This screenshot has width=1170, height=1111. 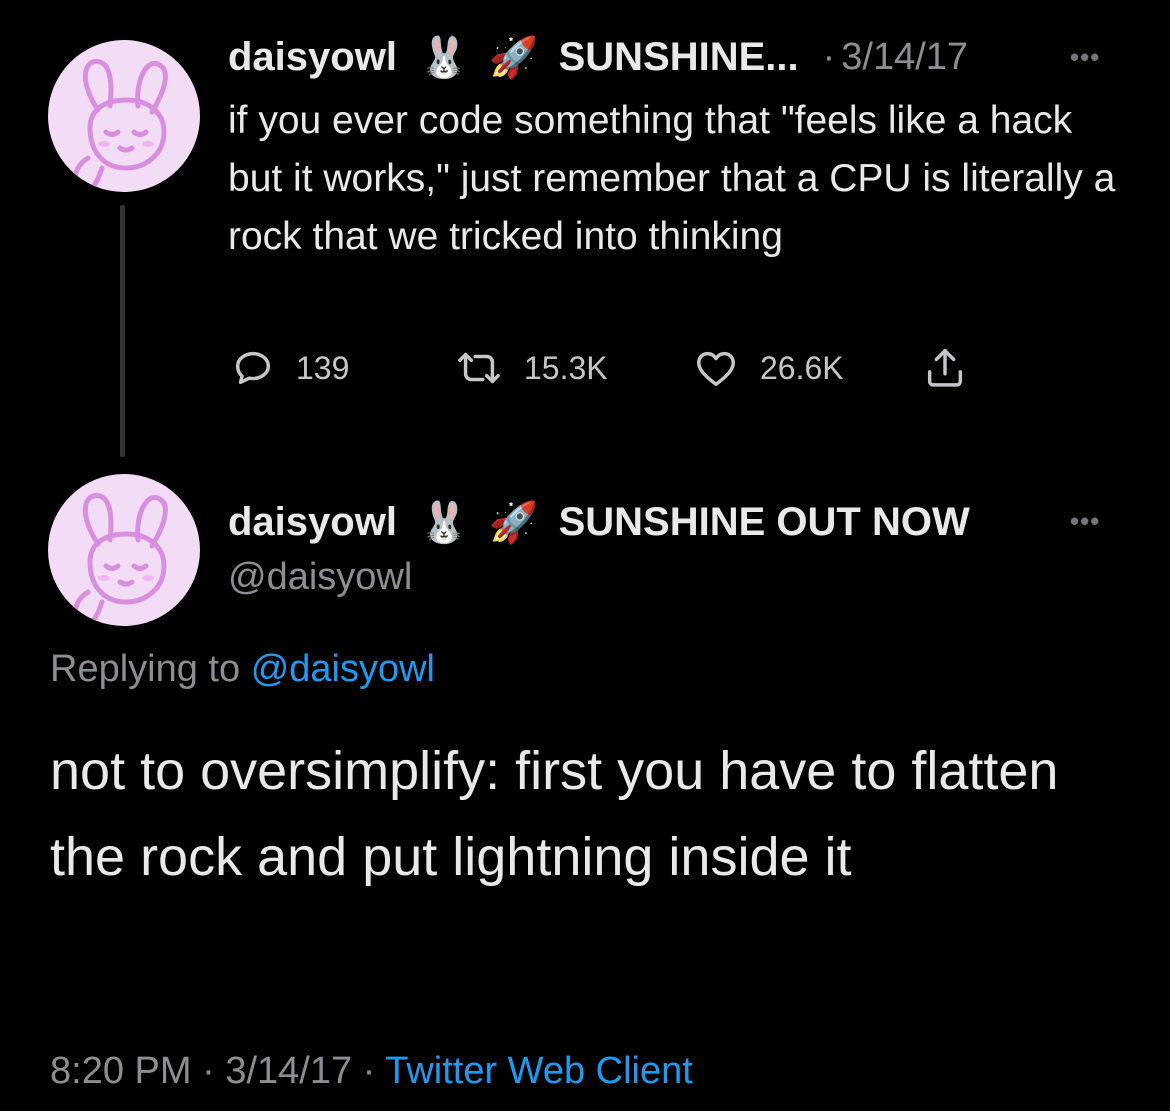 I want to click on client-link: Twitter Web Client, so click(x=539, y=1071).